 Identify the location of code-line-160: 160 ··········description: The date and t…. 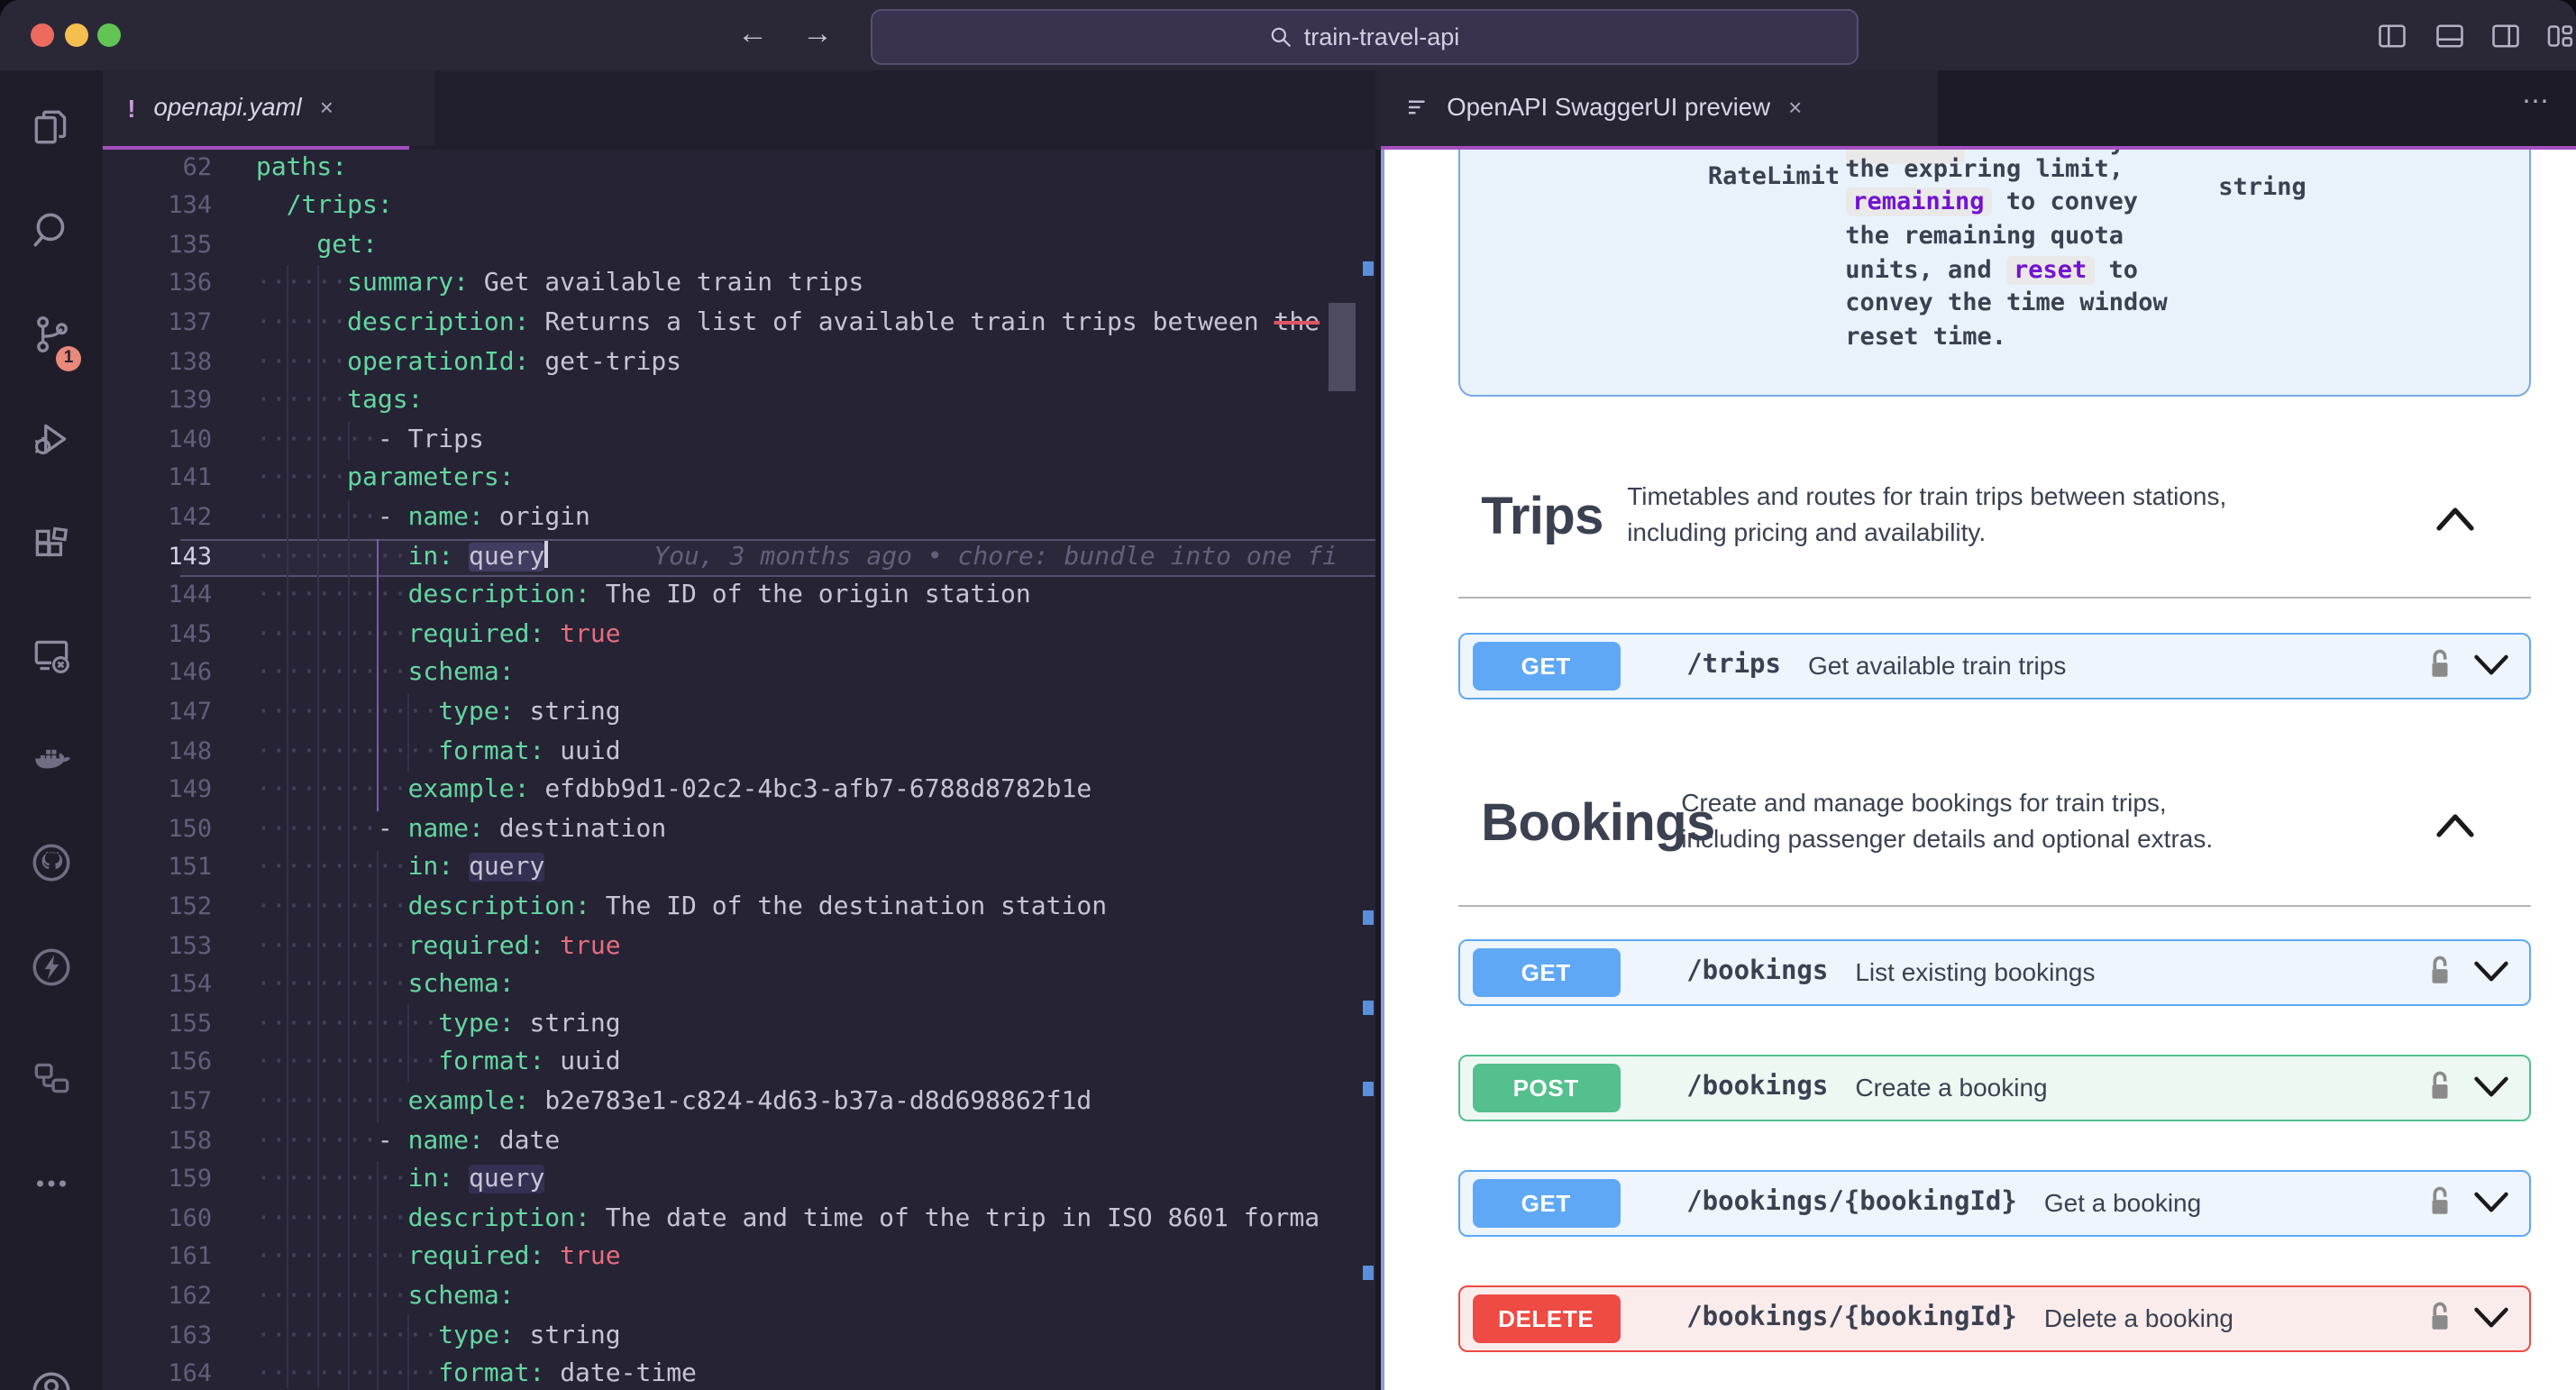
(738, 1220).